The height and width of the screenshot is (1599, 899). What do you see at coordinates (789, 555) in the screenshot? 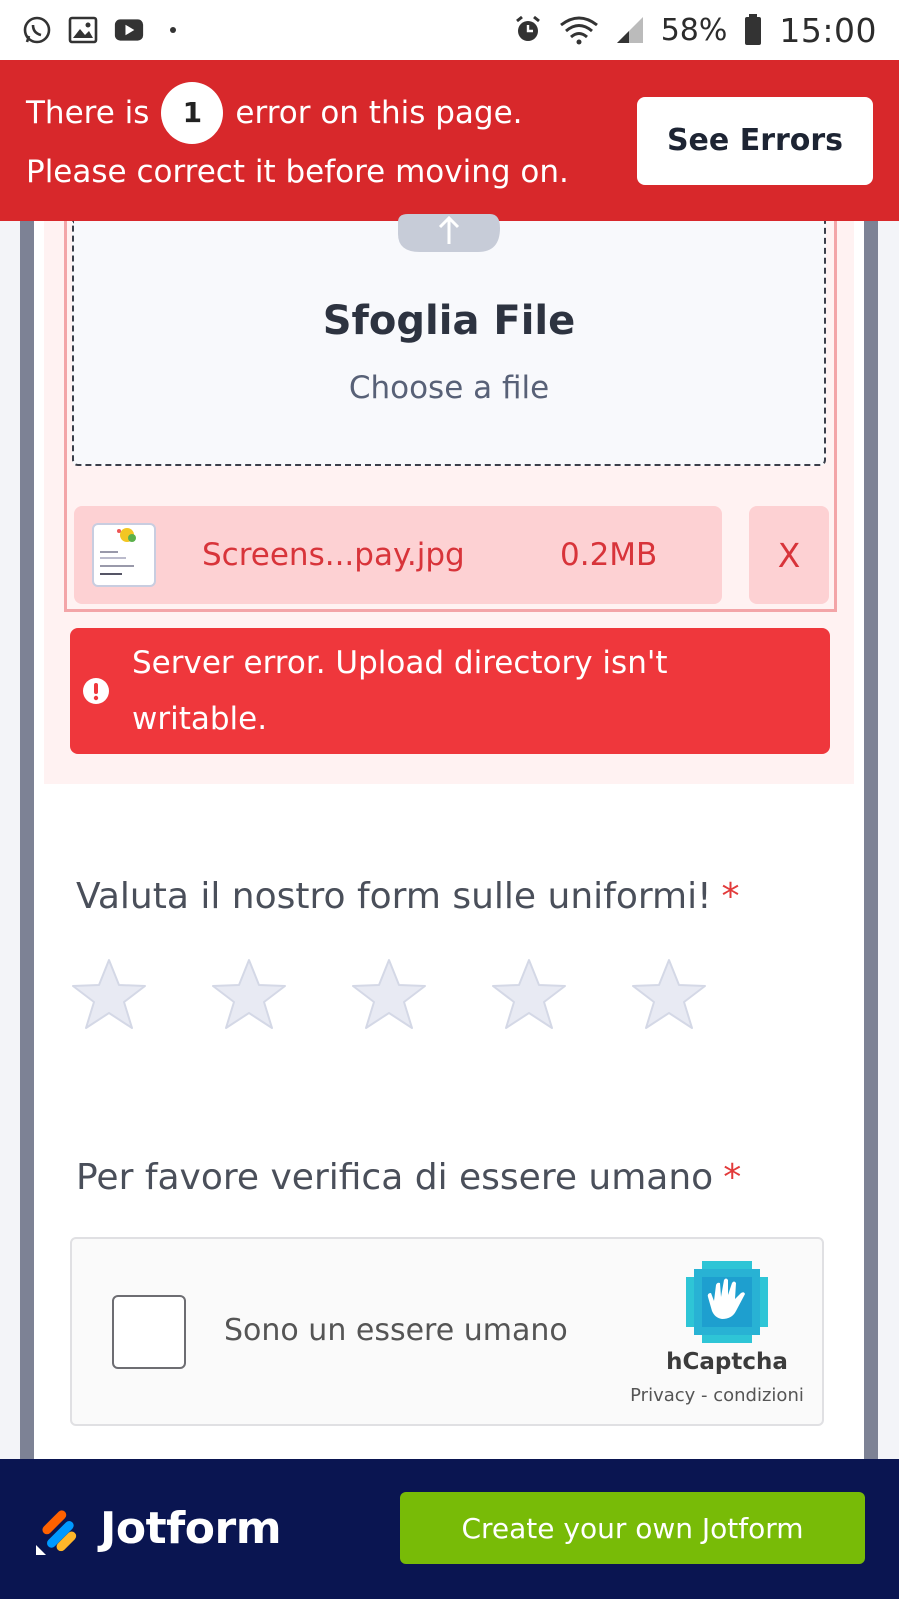
I see `remove-file-button: X` at bounding box center [789, 555].